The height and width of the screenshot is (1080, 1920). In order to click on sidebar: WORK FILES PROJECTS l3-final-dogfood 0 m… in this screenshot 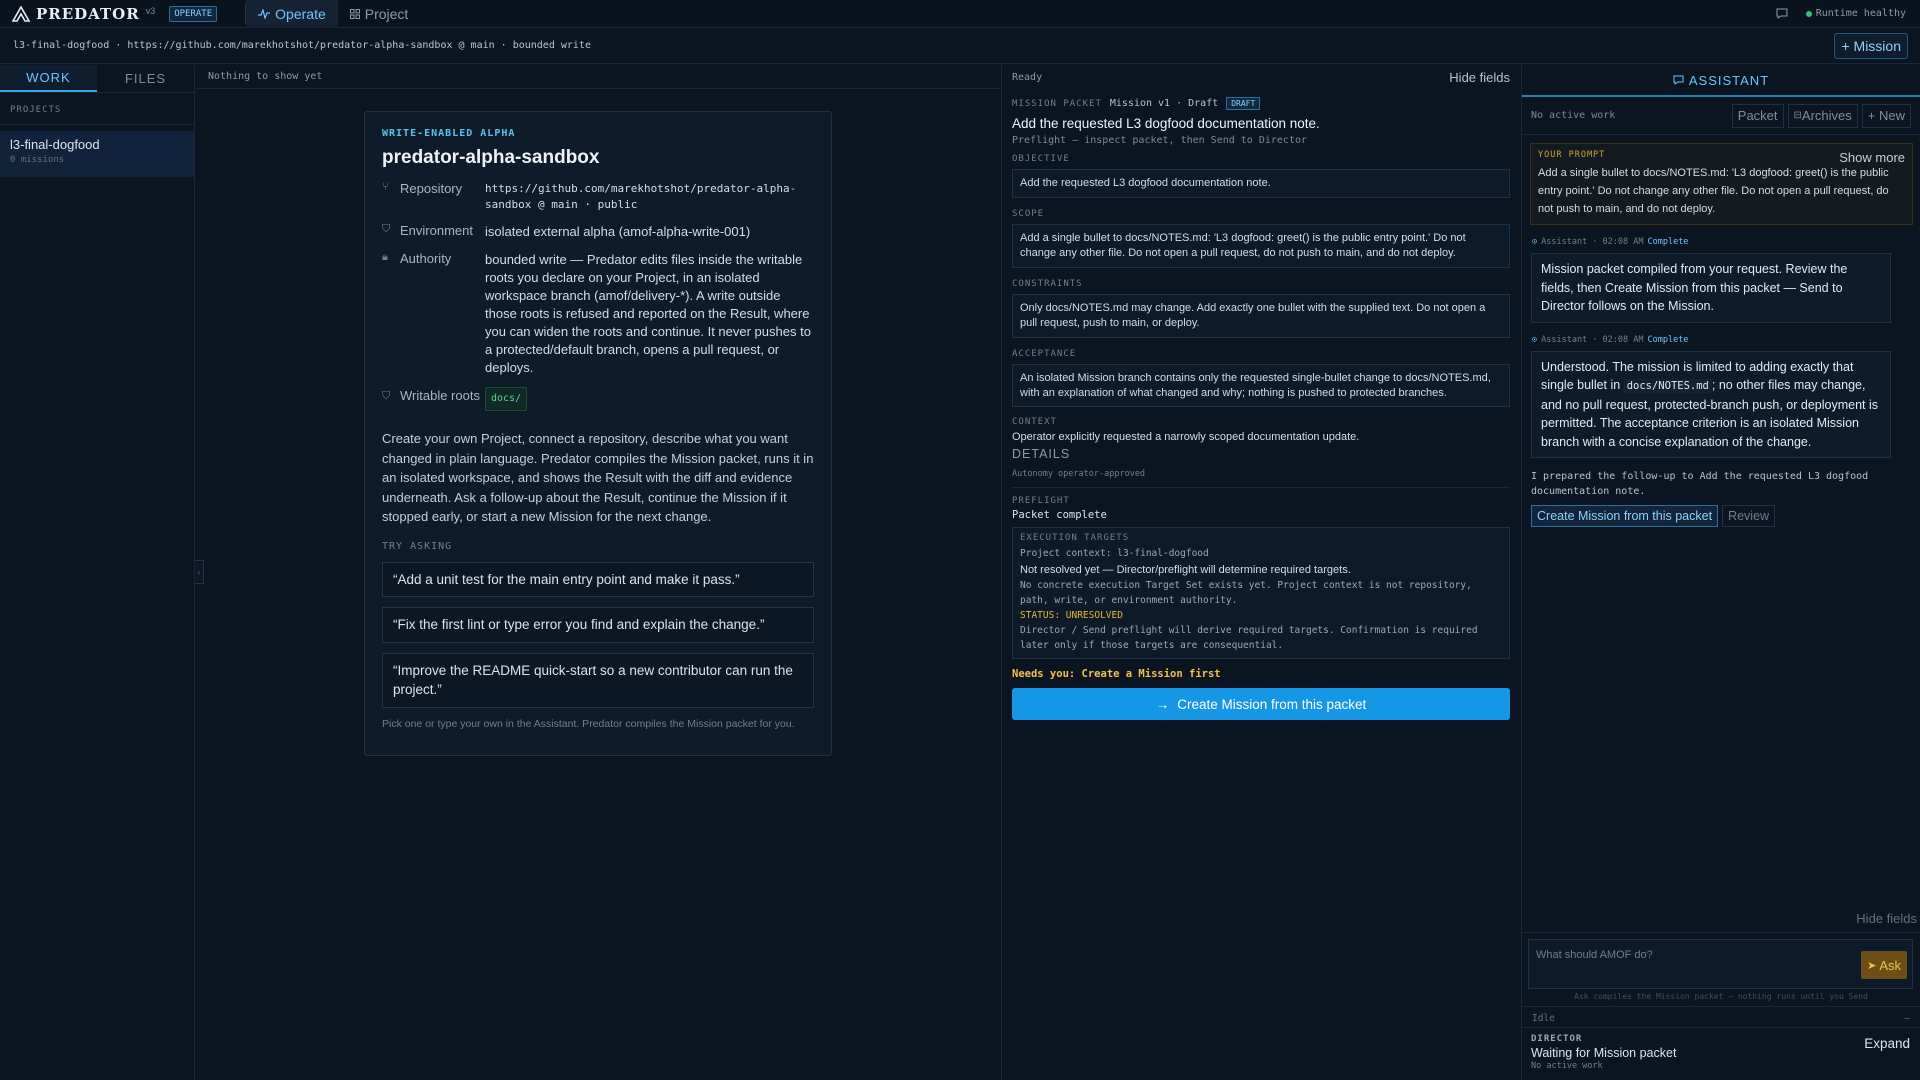, I will do `click(97, 572)`.